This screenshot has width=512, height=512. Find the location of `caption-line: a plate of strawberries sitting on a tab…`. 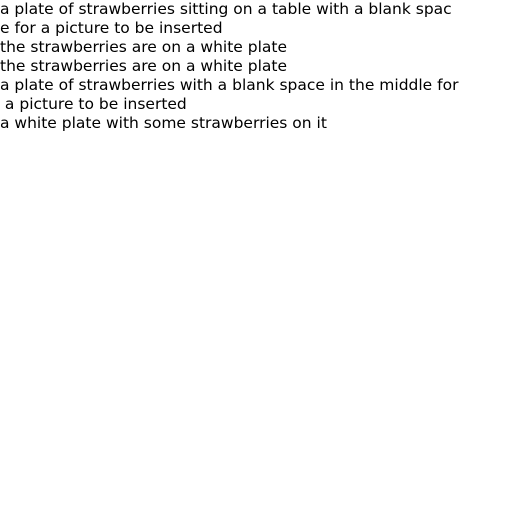

caption-line: a plate of strawberries sitting on a tab… is located at coordinates (226, 9).